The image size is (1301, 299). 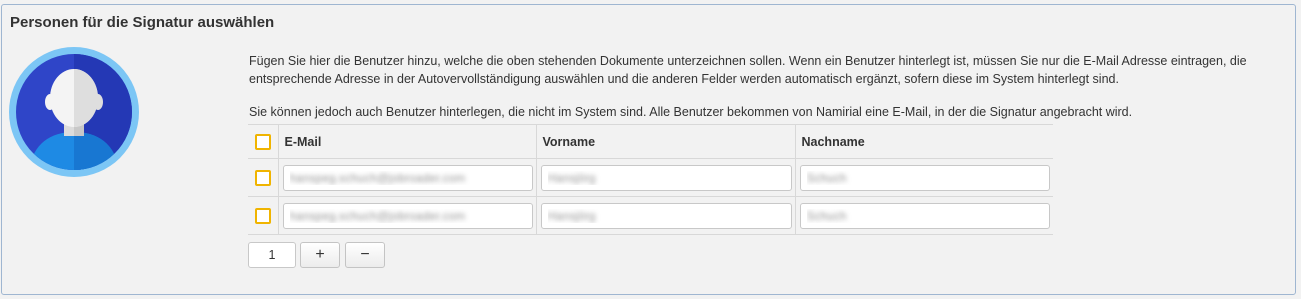 I want to click on user-avatar-icon, so click(x=74, y=112).